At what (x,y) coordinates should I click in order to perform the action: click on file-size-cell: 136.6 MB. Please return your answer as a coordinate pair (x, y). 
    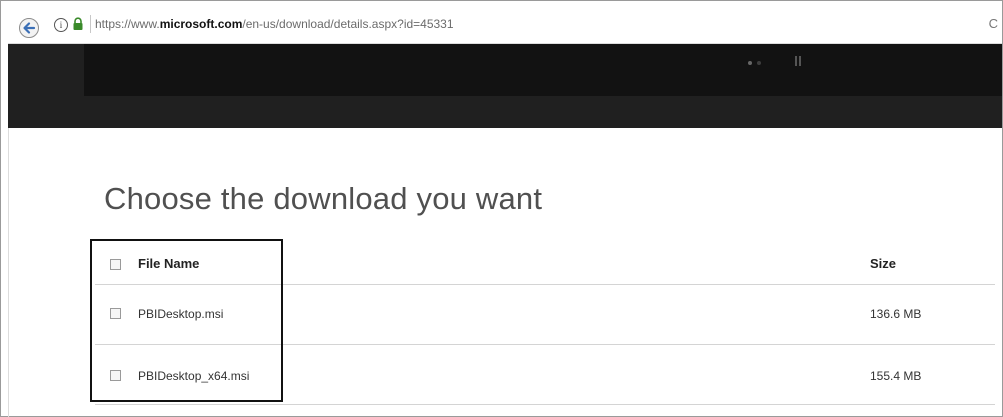
    Looking at the image, I should click on (896, 314).